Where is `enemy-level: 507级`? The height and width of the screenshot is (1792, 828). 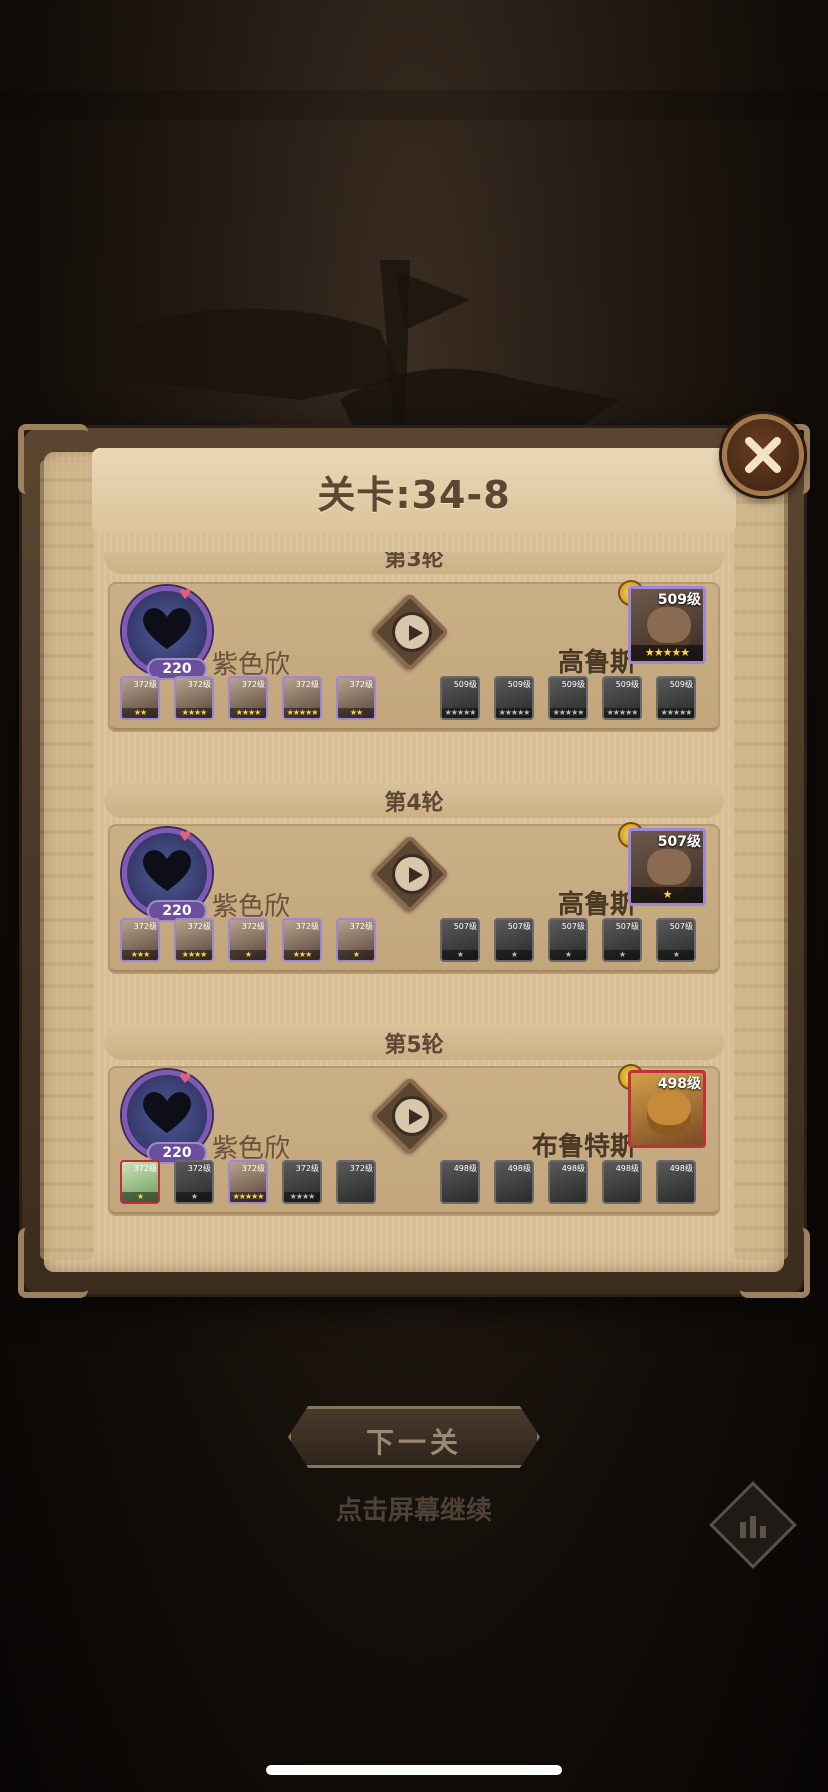 enemy-level: 507级 is located at coordinates (679, 842).